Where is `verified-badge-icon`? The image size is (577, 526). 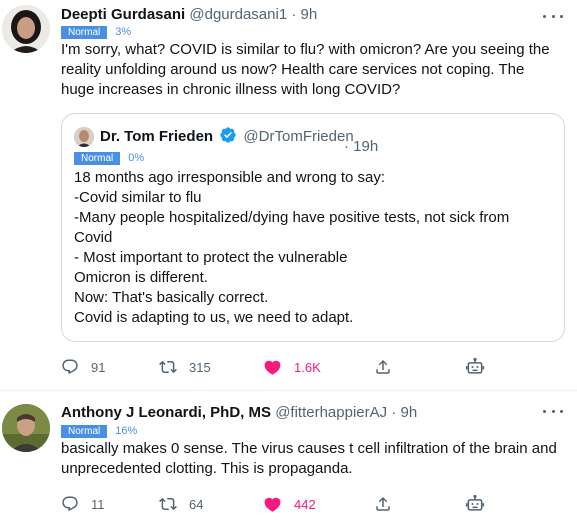
verified-badge-icon is located at coordinates (228, 138).